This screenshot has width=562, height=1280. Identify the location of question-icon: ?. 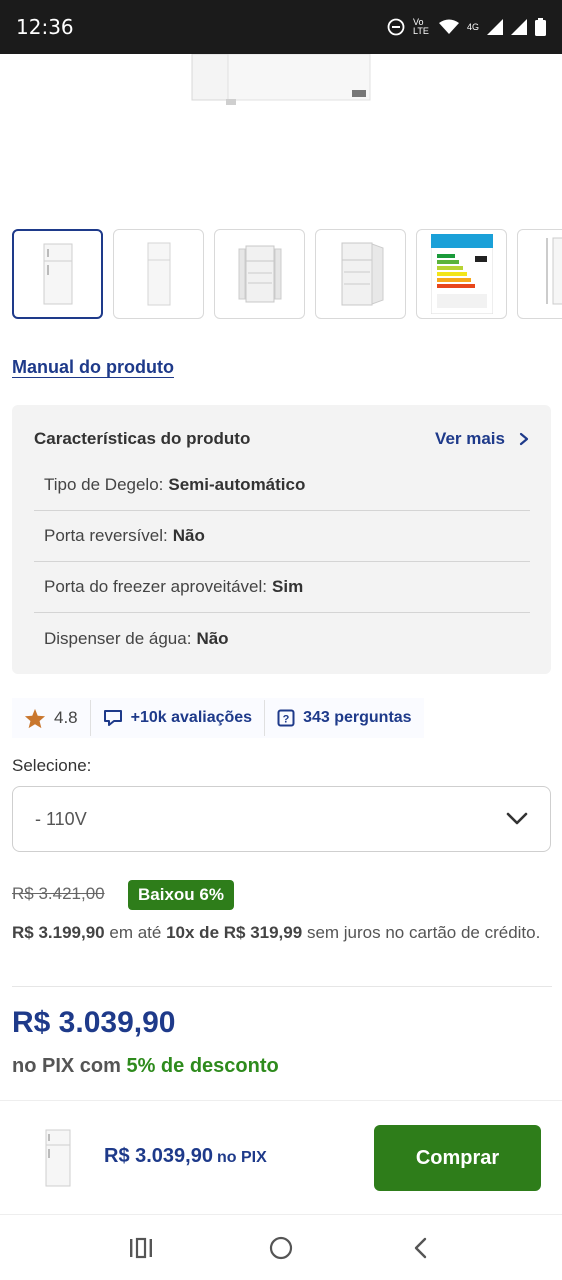
(286, 718).